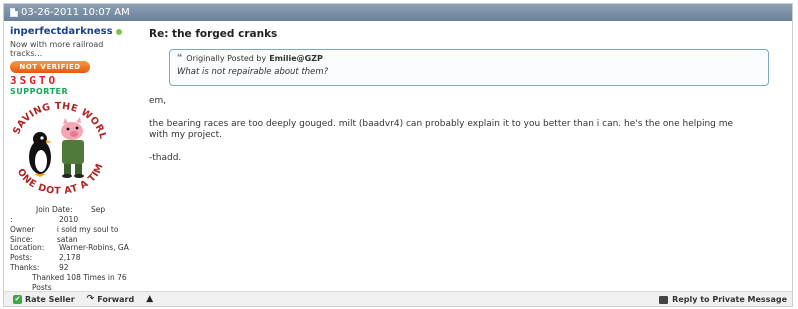 Image resolution: width=798 pixels, height=309 pixels. Describe the element at coordinates (11, 219) in the screenshot. I see `join-date-colon: :` at that location.